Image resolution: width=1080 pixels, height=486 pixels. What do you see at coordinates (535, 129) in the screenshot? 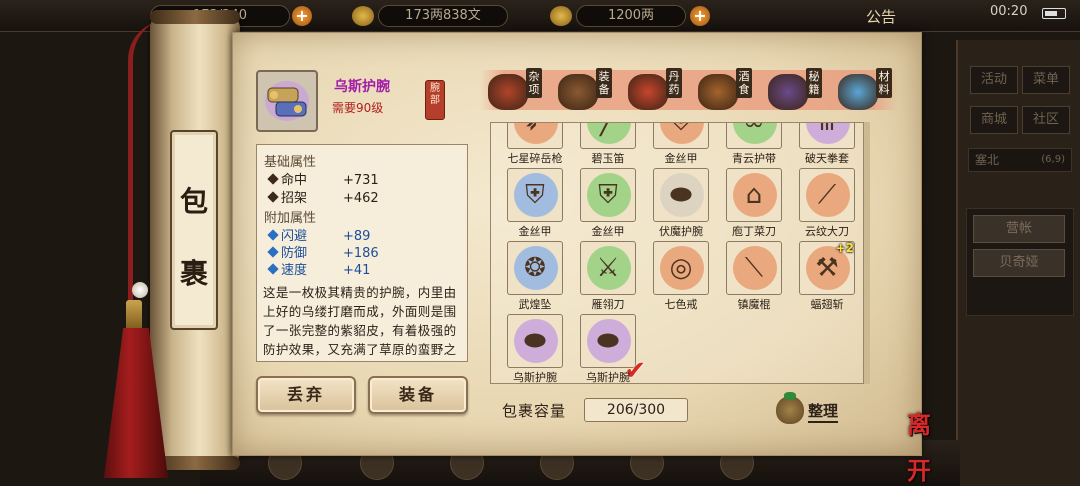
I see `spear-icon: ➶` at bounding box center [535, 129].